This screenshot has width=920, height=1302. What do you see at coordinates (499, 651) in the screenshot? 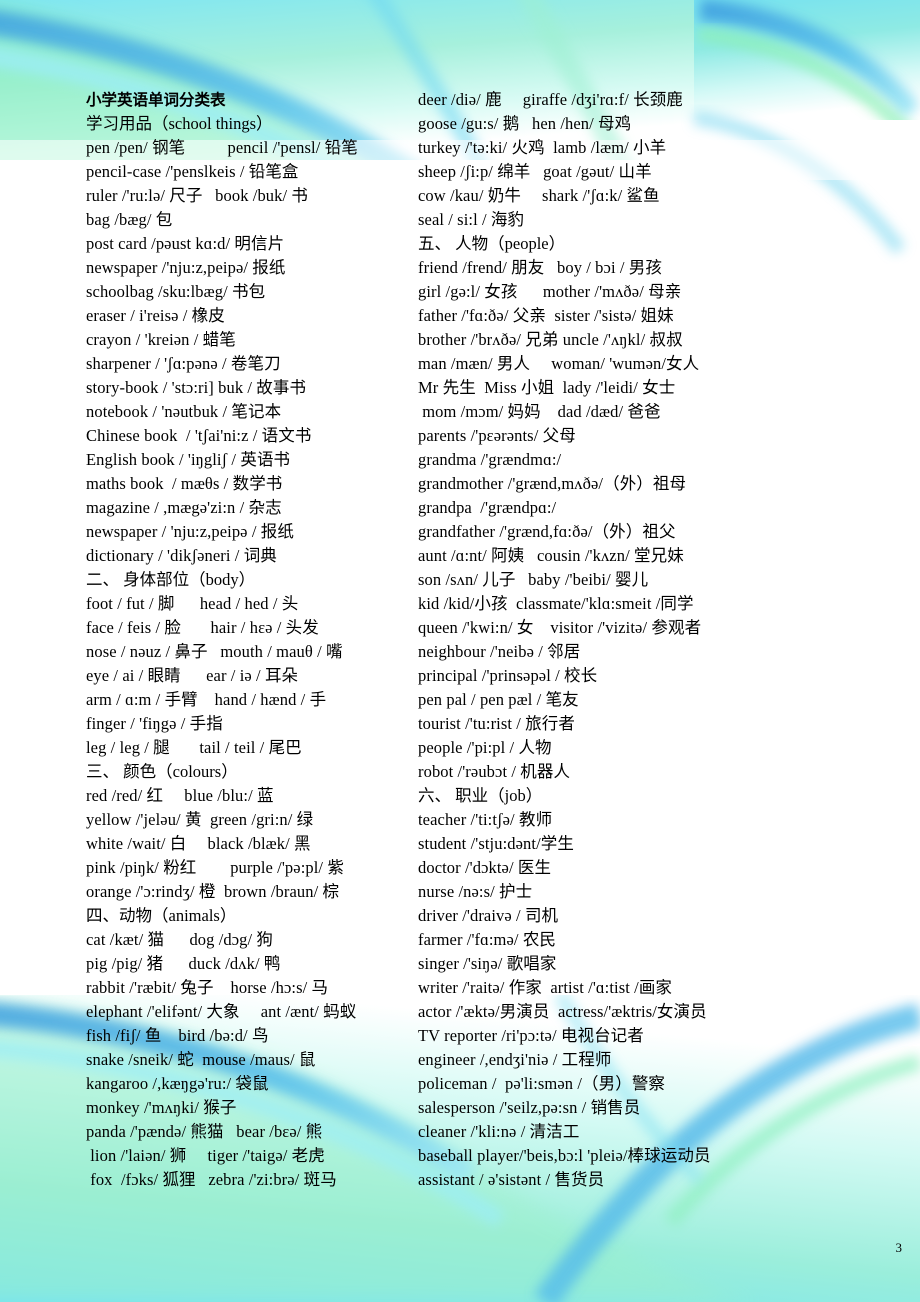
I see `word-entry-line: neighbour /'neibə / 邻居` at bounding box center [499, 651].